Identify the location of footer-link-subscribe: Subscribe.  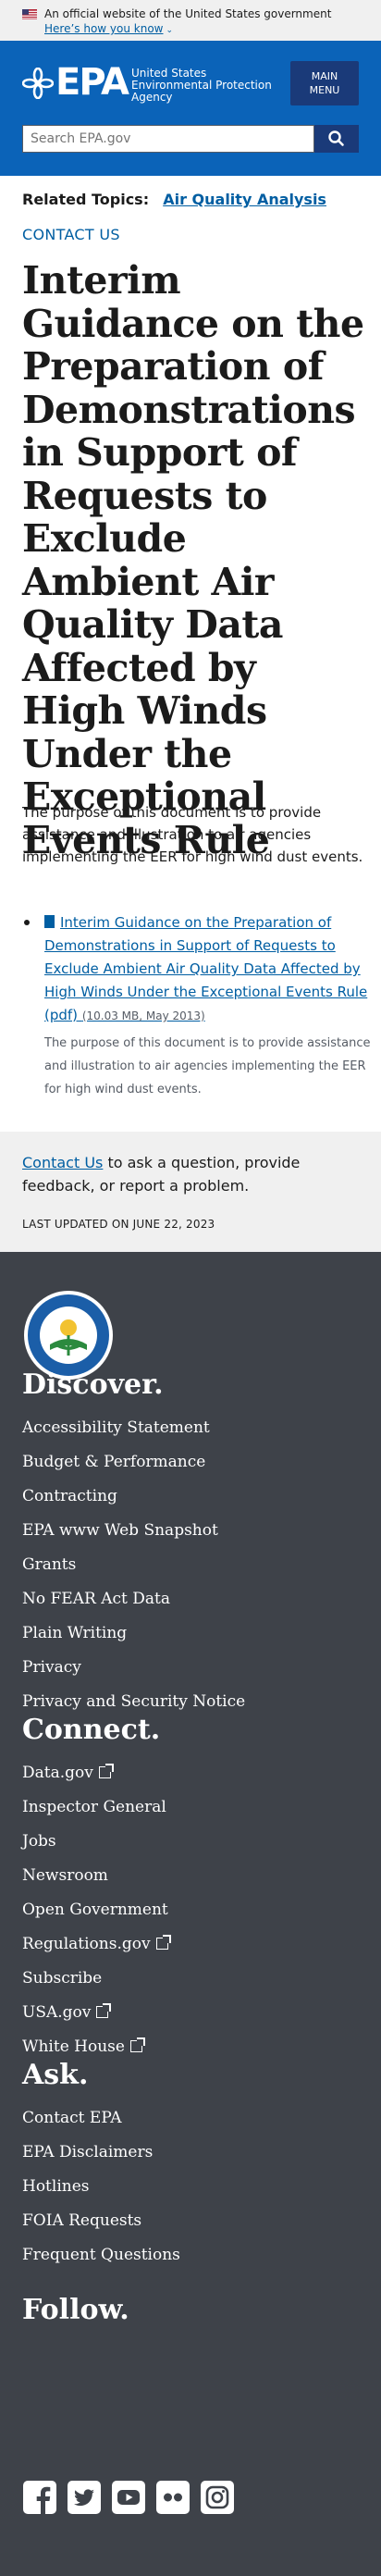
(188, 1983).